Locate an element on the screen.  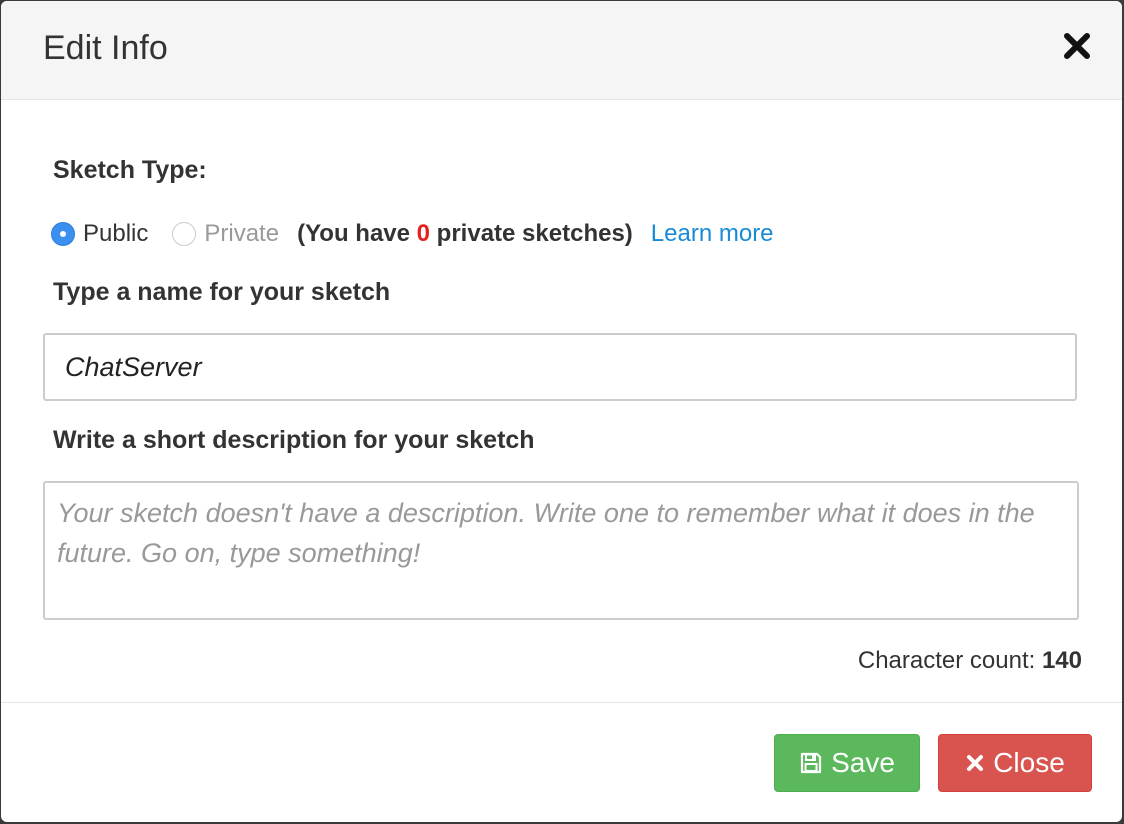
modal-header: Edit Info is located at coordinates (561, 50).